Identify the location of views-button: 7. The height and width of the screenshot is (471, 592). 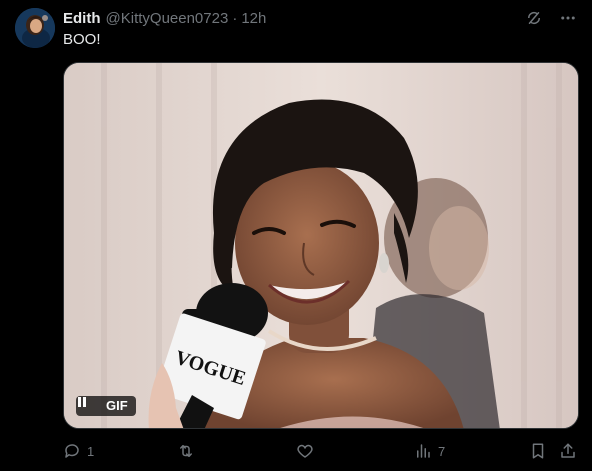
(429, 451).